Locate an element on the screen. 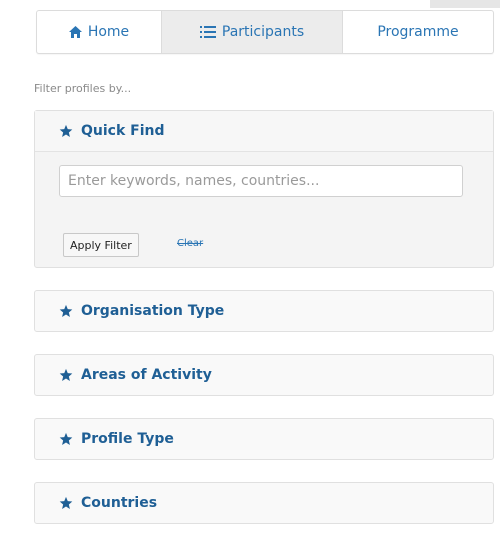  areas-of-activity-panel: Areas of Activity is located at coordinates (264, 375).